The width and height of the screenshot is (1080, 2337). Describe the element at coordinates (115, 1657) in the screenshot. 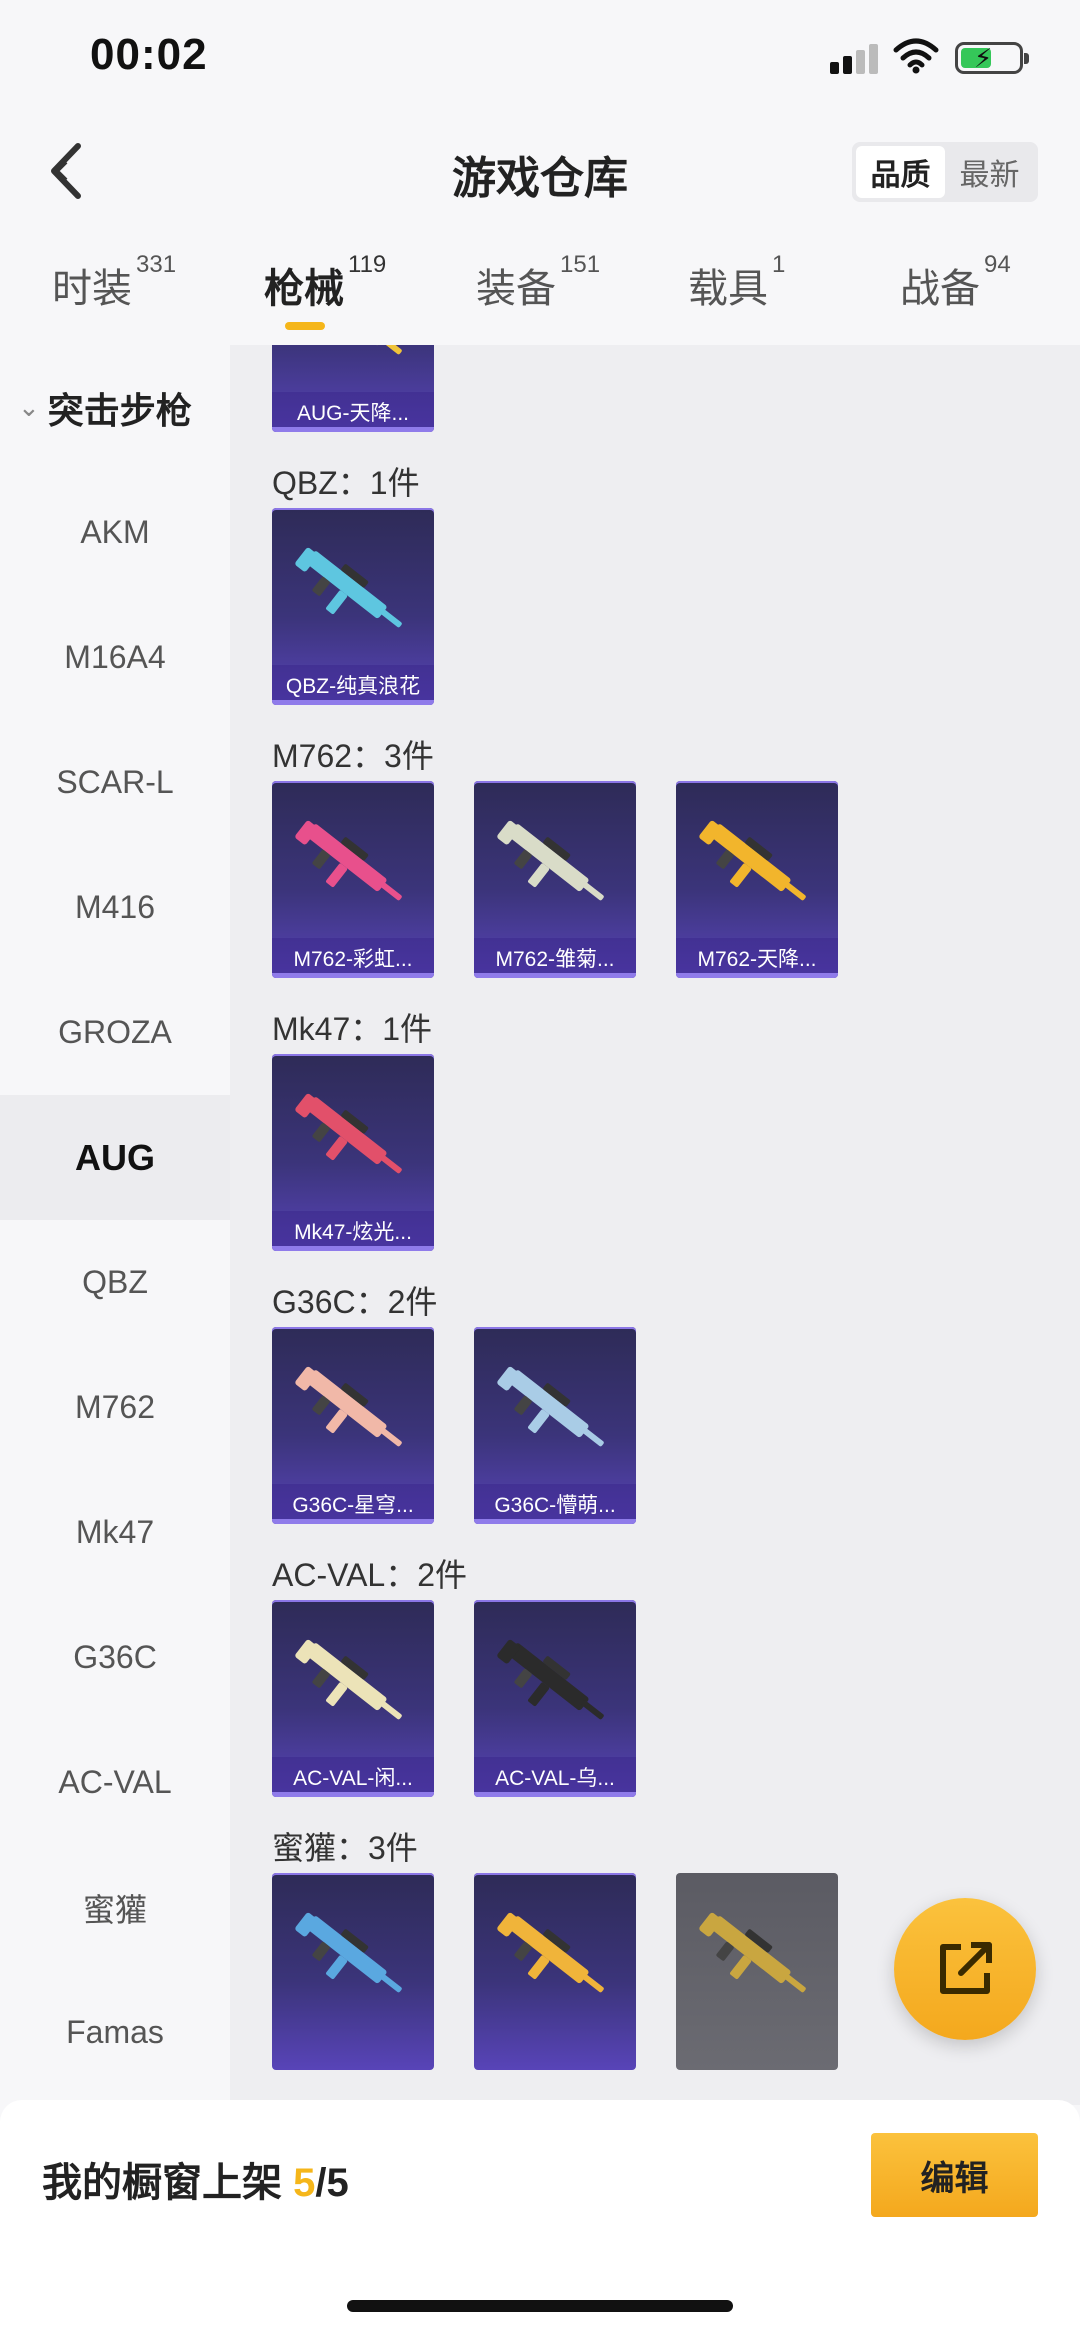

I see `sidebar-item-g36c: G36C` at that location.